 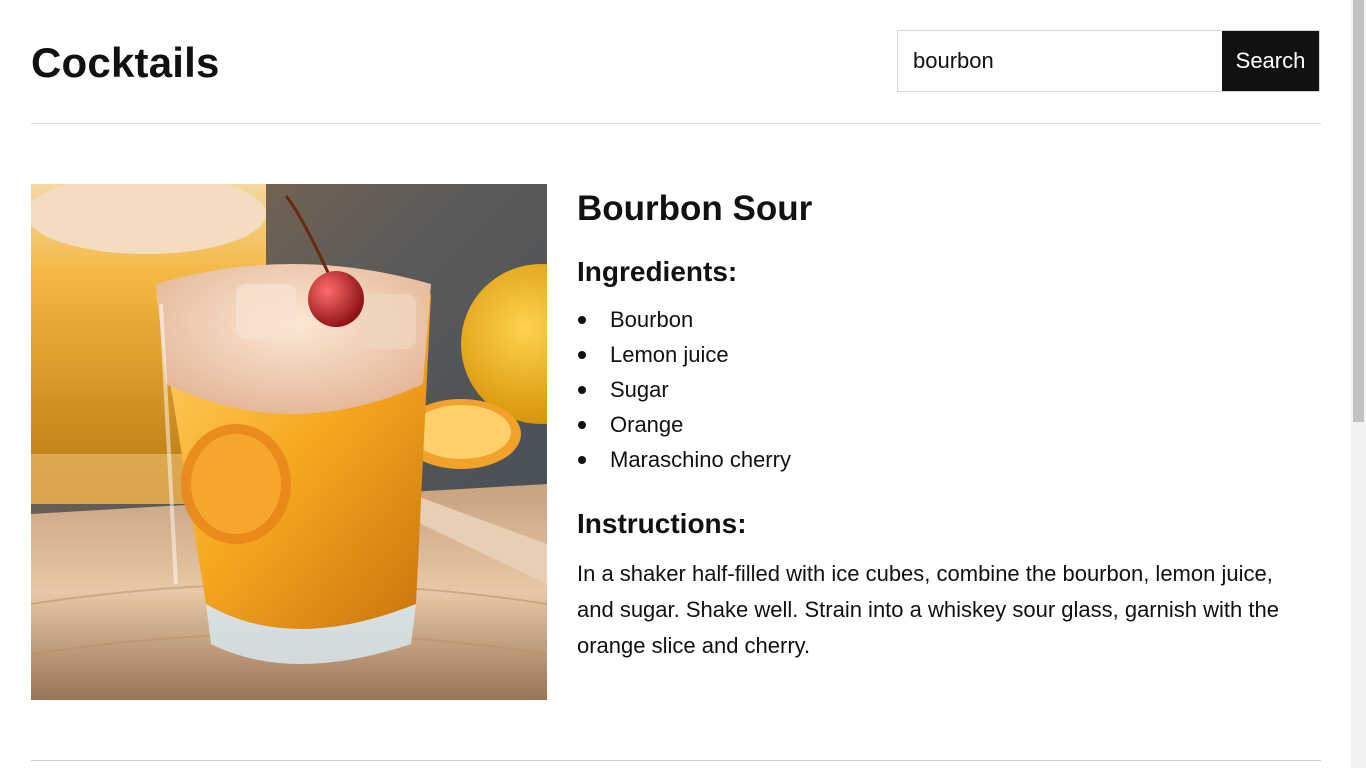 What do you see at coordinates (942, 354) in the screenshot?
I see `list-item: Lemon juice` at bounding box center [942, 354].